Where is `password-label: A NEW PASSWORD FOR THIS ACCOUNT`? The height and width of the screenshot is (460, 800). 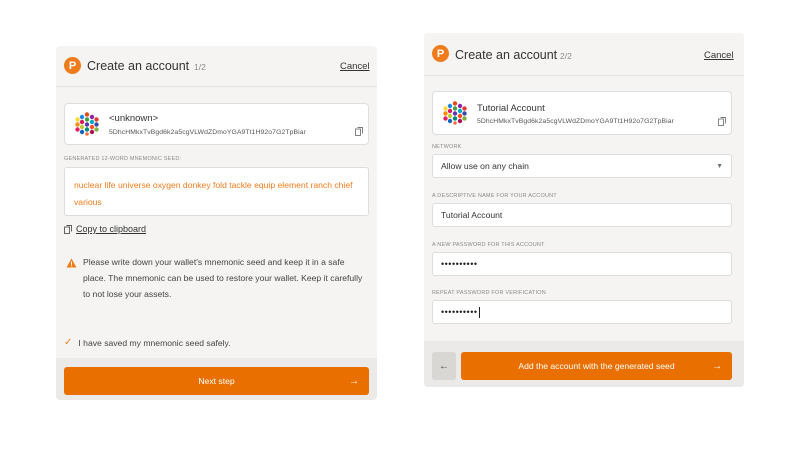 password-label: A NEW PASSWORD FOR THIS ACCOUNT is located at coordinates (488, 245).